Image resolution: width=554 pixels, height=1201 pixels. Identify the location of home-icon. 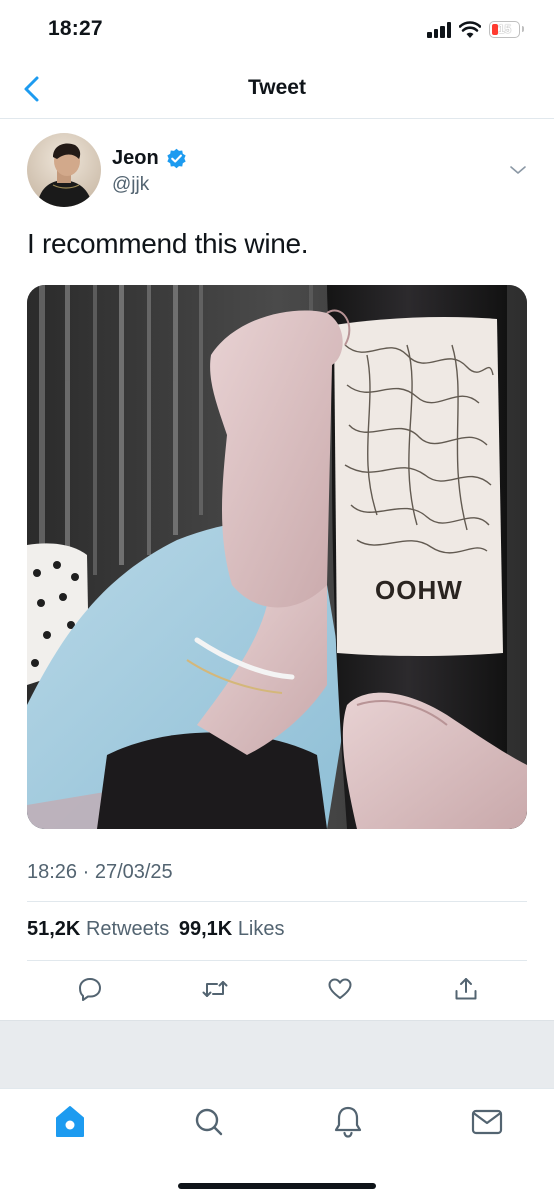
(70, 1121).